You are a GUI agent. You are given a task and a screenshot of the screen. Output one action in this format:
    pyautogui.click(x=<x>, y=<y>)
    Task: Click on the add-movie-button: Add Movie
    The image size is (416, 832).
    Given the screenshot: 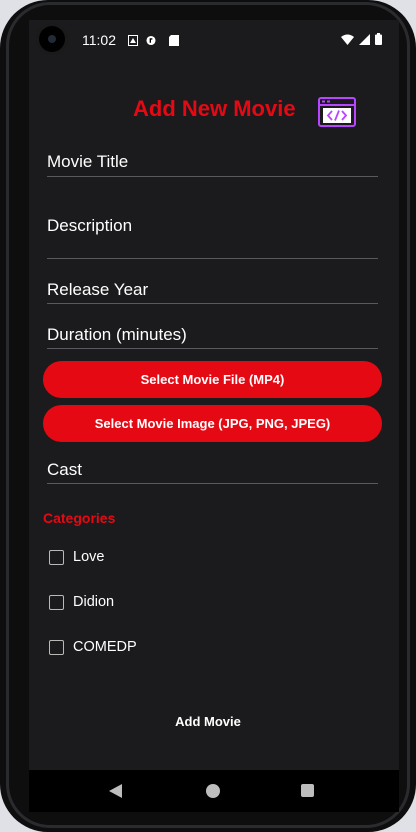 What is the action you would take?
    pyautogui.click(x=208, y=721)
    